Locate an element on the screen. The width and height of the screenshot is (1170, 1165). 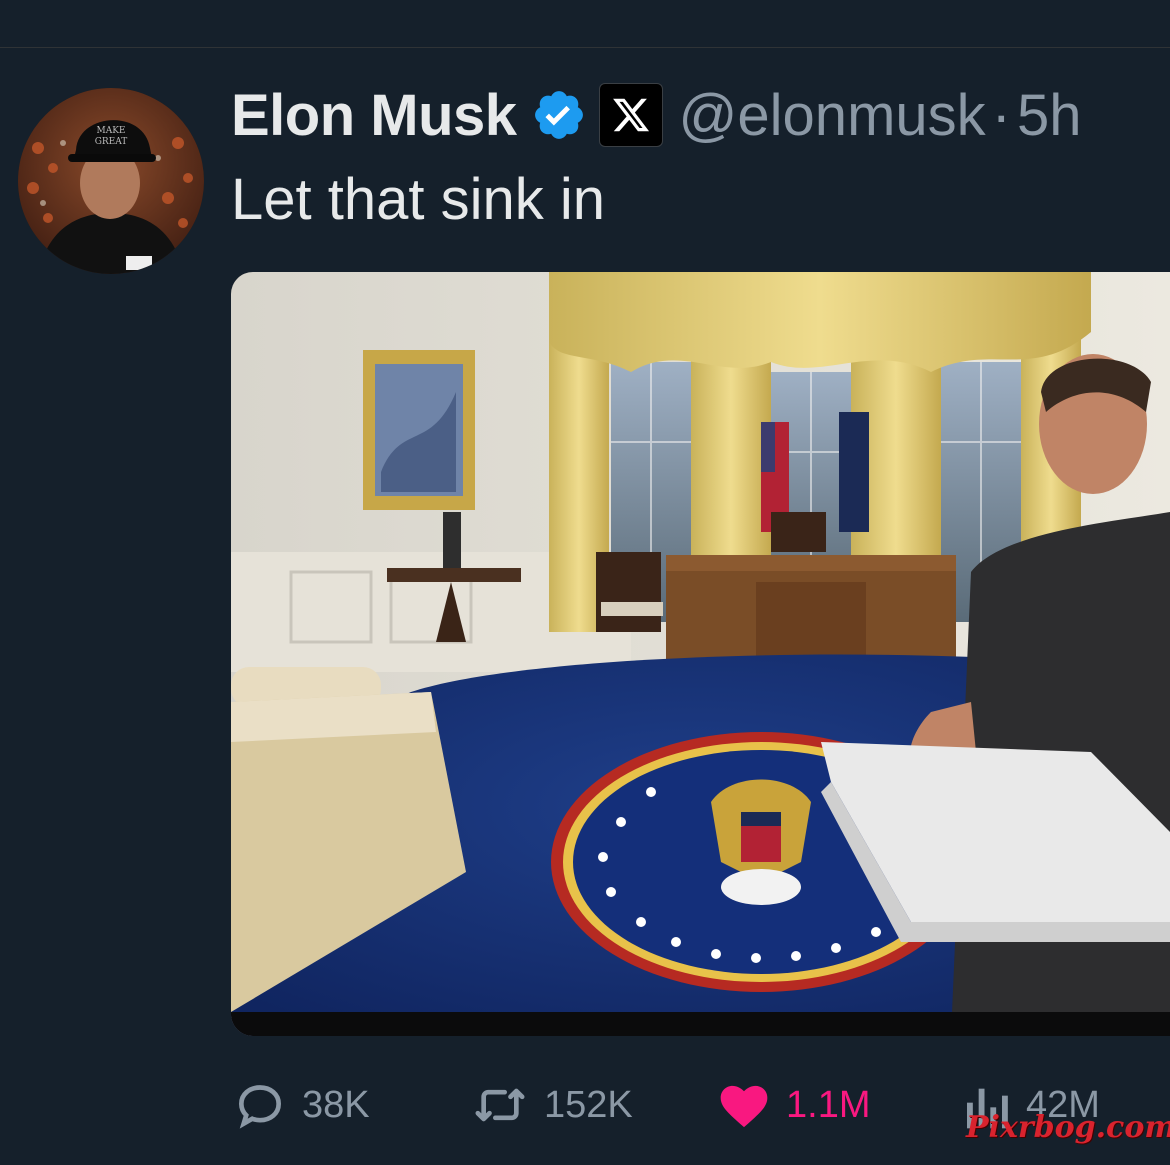
reply-button: 38K is located at coordinates (301, 1105).